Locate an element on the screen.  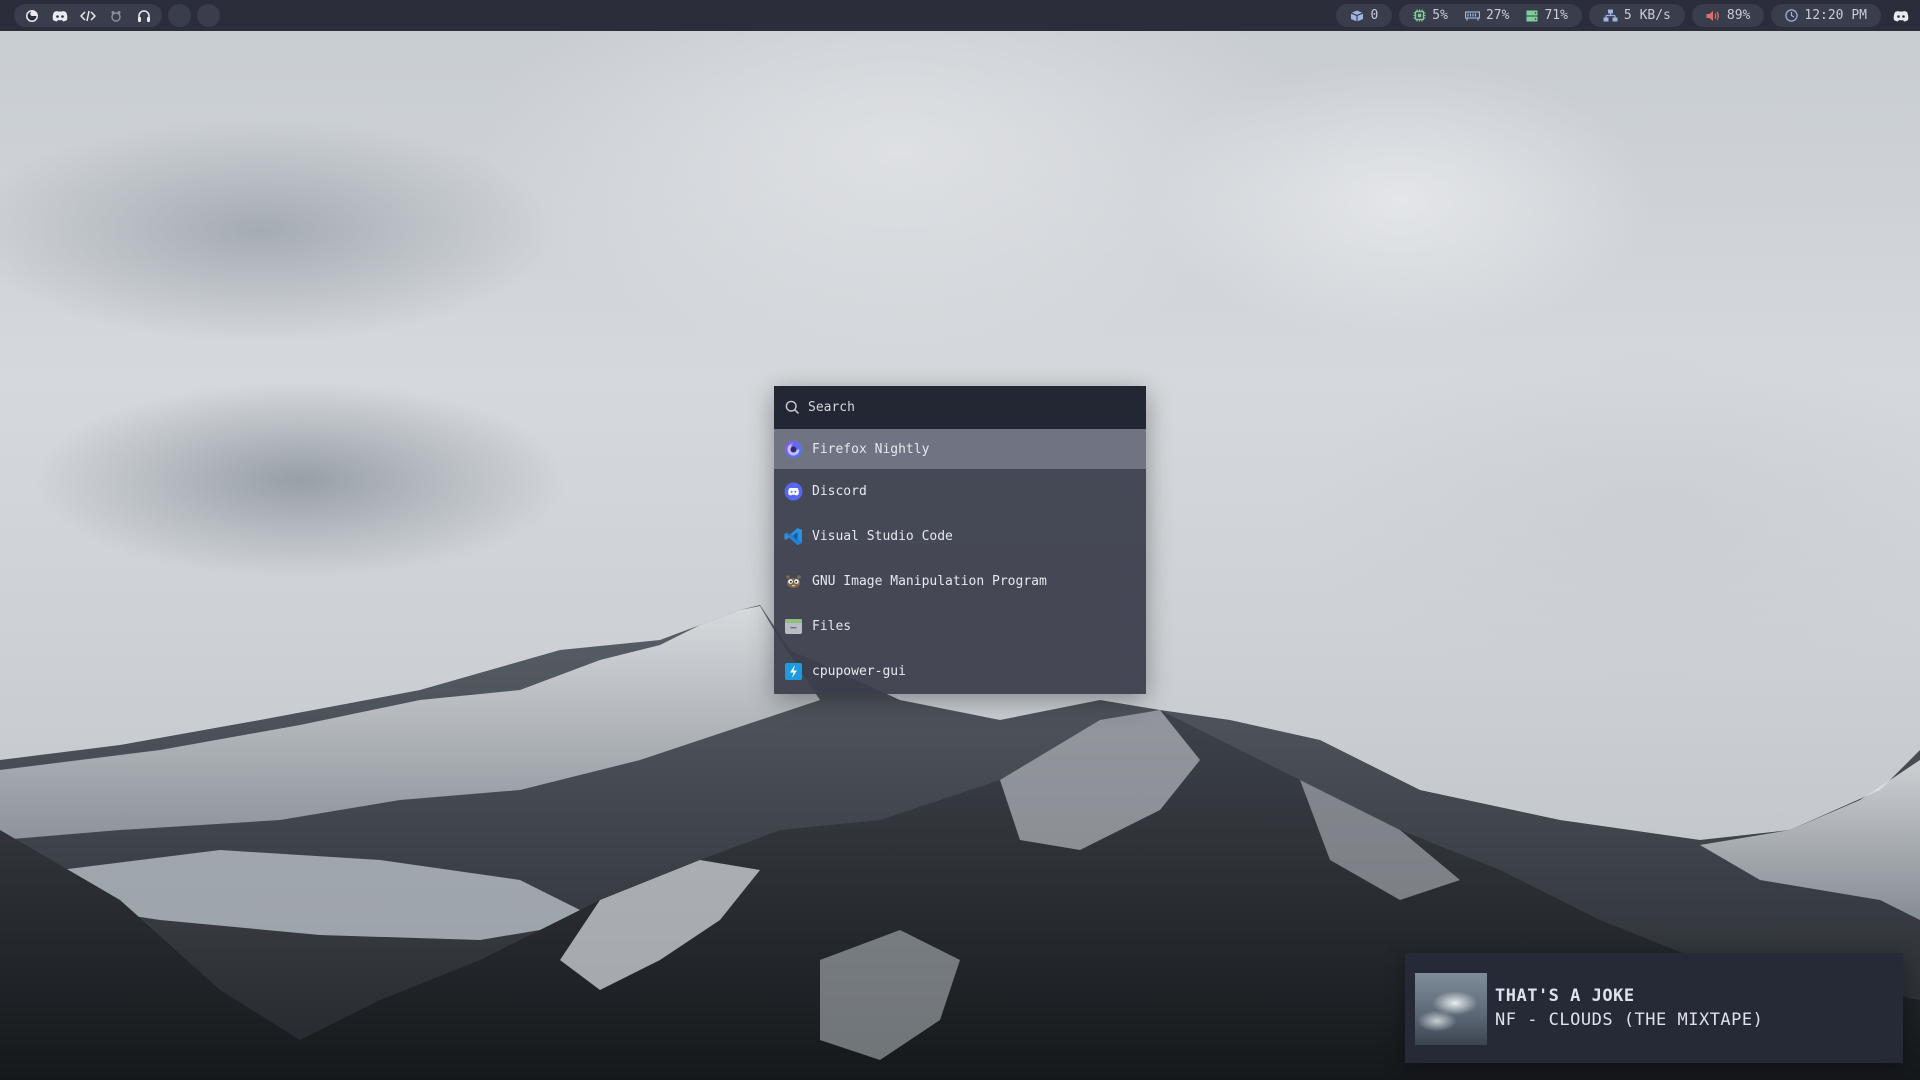
discord-tray-icon is located at coordinates (1901, 15).